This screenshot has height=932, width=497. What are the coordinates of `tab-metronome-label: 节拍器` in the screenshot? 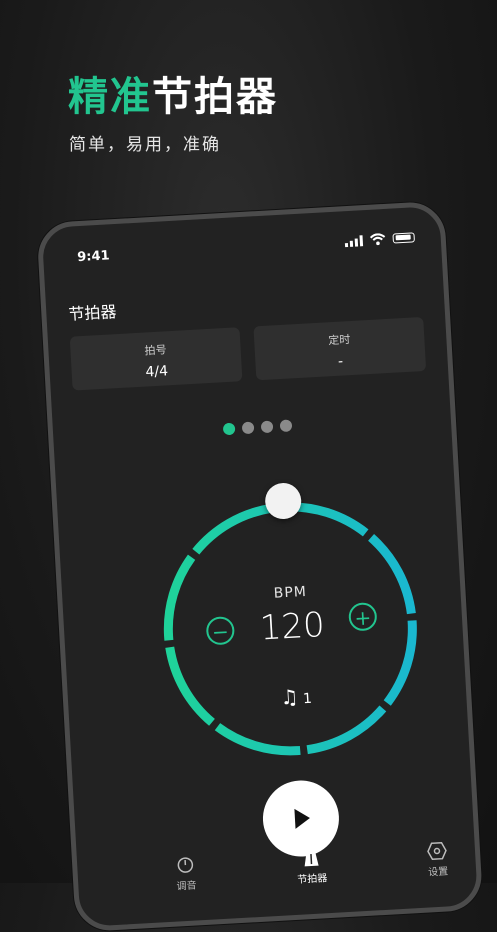 It's located at (312, 877).